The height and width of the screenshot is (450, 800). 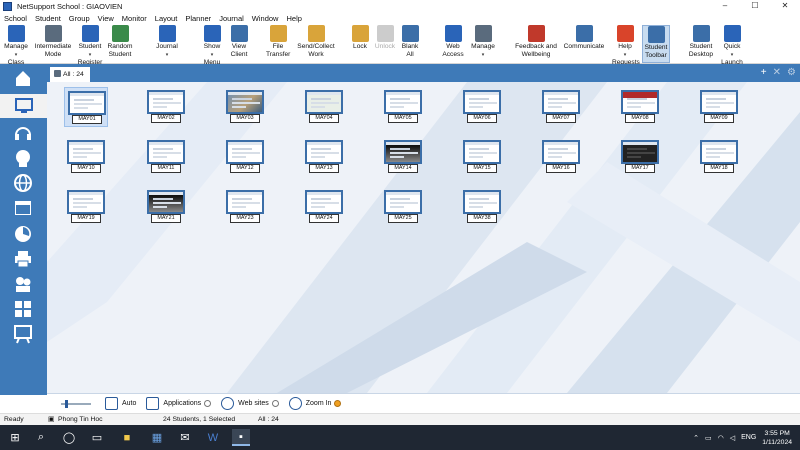 What do you see at coordinates (66, 403) in the screenshot?
I see `slider-knob` at bounding box center [66, 403].